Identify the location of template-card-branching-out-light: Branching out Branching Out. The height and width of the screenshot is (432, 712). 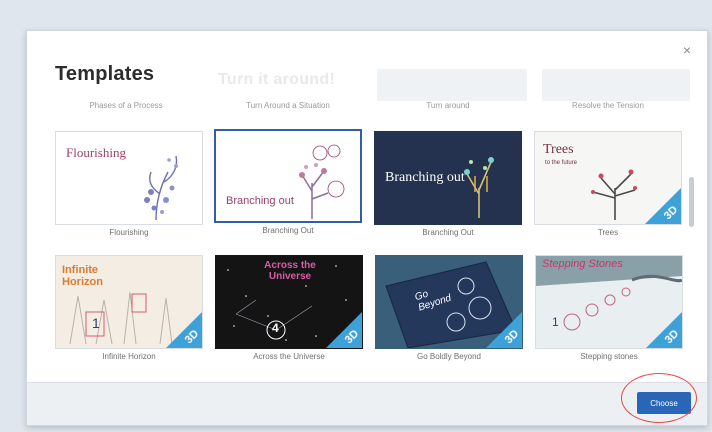
(288, 182).